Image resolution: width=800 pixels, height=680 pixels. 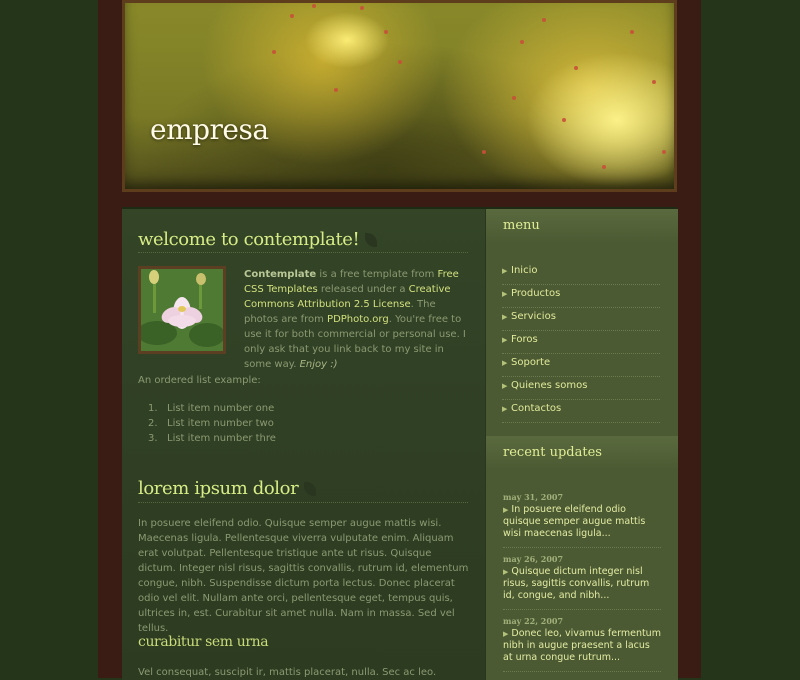 I want to click on menu-item-servicios: ▶ Servicios, so click(x=581, y=319).